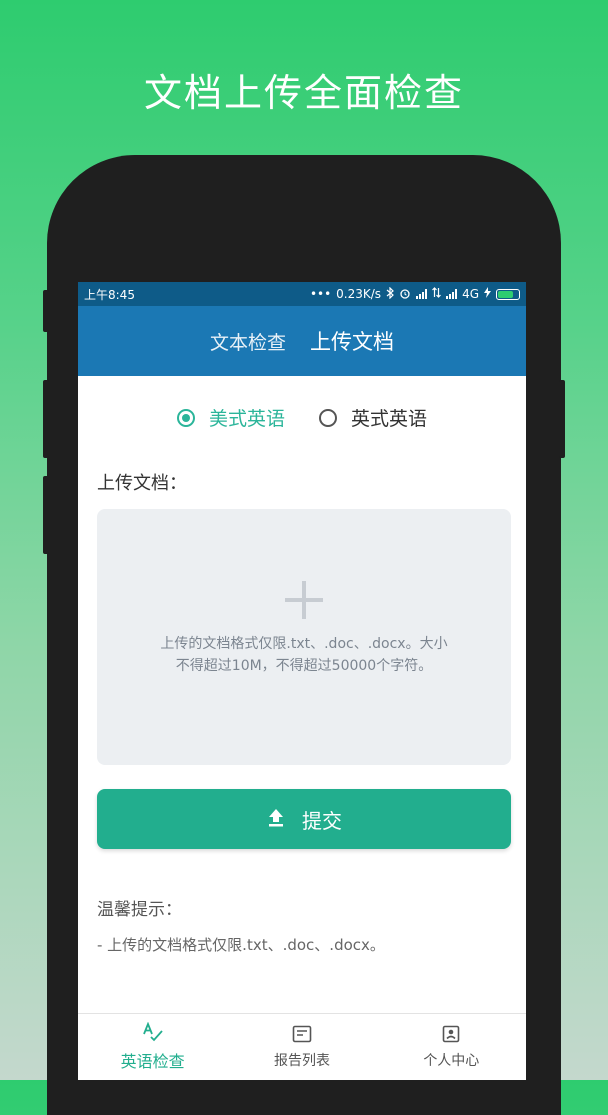  Describe the element at coordinates (302, 341) in the screenshot. I see `app-header: 文本检查 上传文档` at that location.